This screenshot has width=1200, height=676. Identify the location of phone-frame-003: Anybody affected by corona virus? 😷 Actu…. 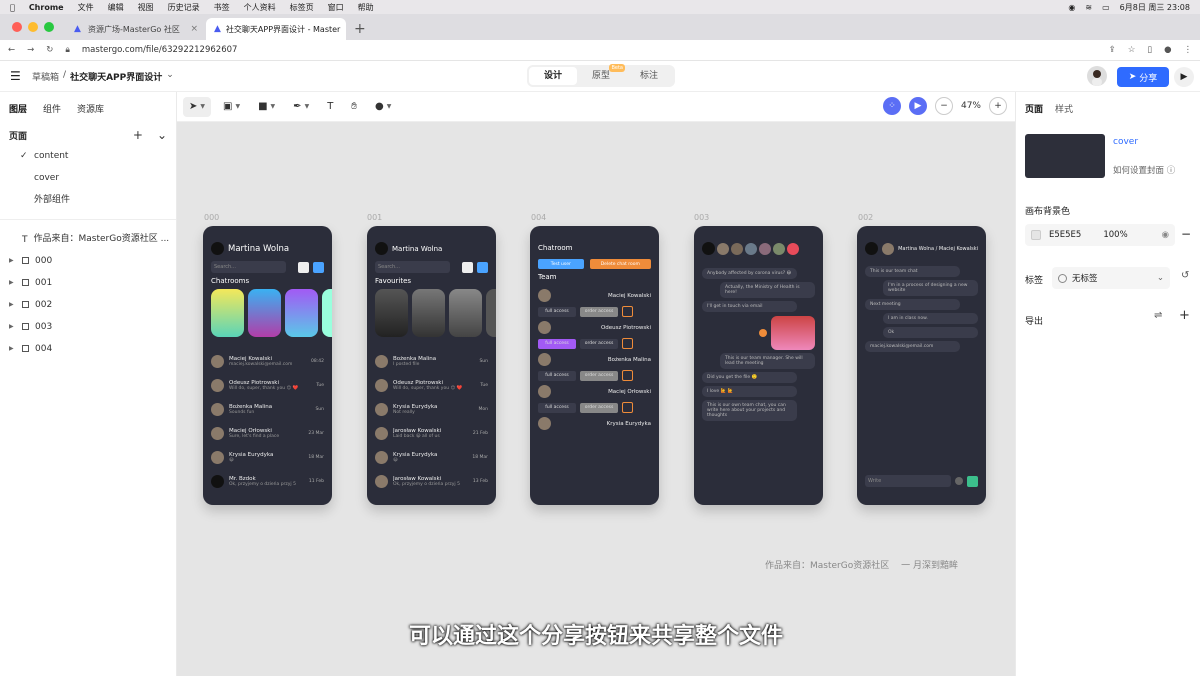
(758, 365).